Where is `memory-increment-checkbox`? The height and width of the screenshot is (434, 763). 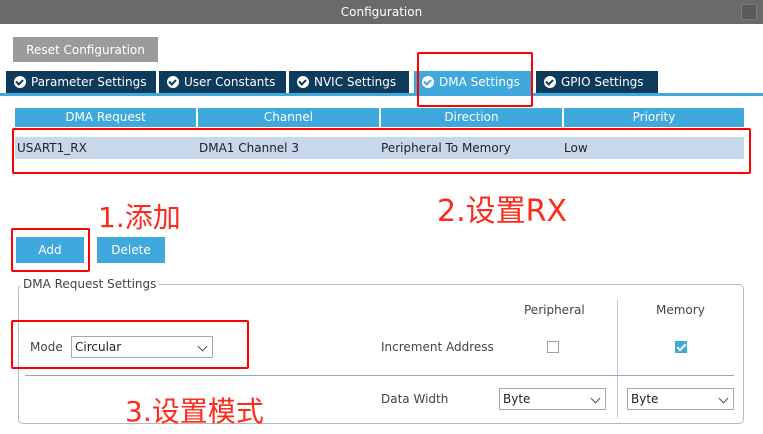 memory-increment-checkbox is located at coordinates (681, 347).